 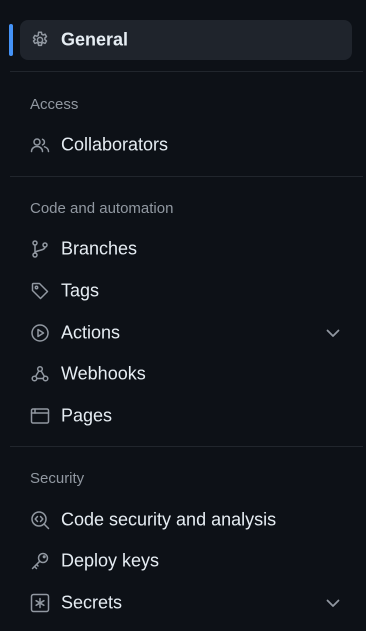 What do you see at coordinates (91, 332) in the screenshot?
I see `sidebar-item-label: Actions` at bounding box center [91, 332].